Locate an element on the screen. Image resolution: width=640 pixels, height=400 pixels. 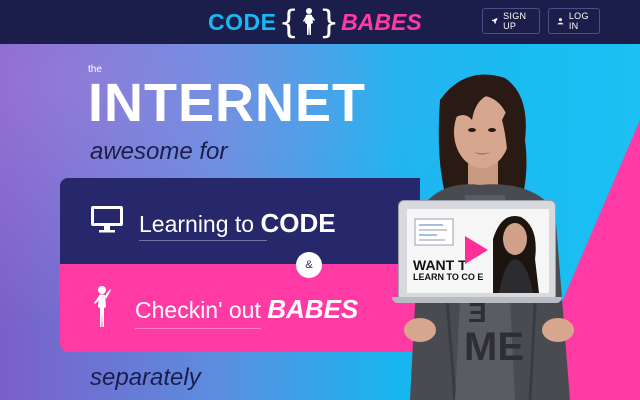
site-logo: CODE { } BABES is located at coordinates (315, 22).